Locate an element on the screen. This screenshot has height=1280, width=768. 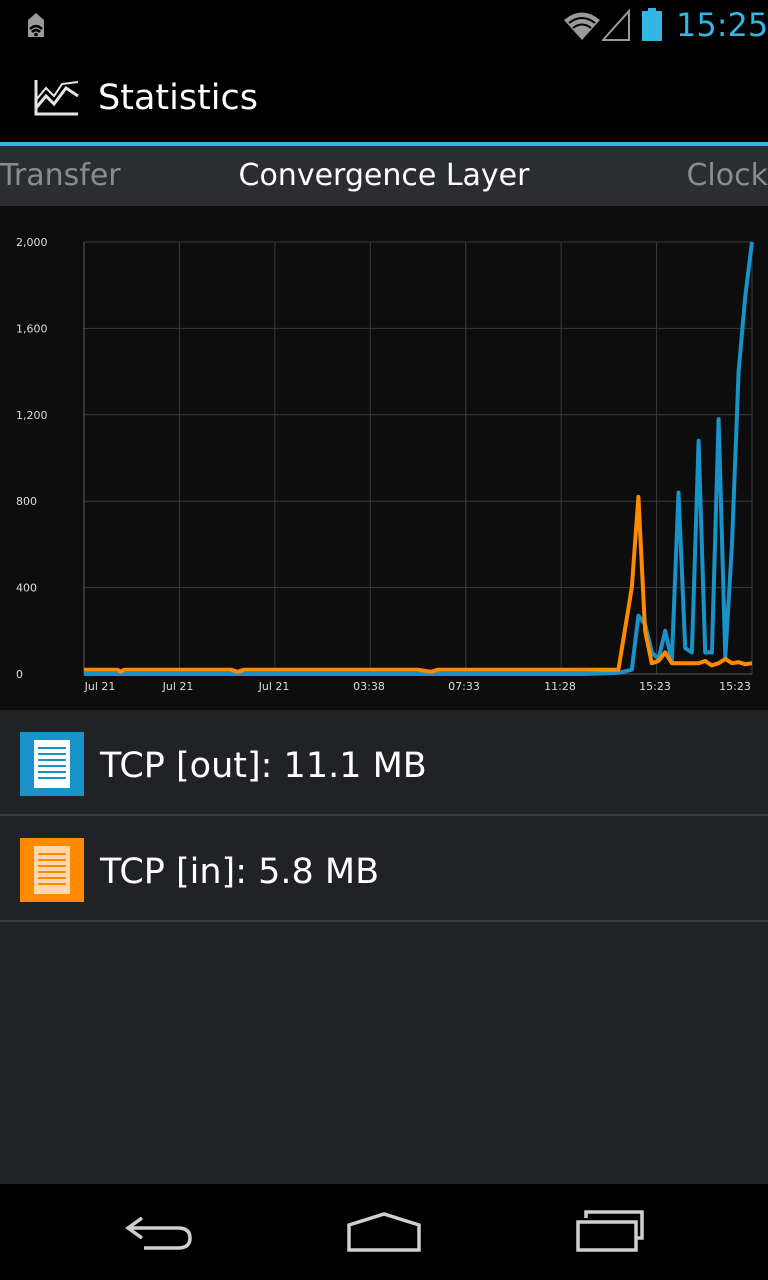
battery-icon is located at coordinates (652, 24).